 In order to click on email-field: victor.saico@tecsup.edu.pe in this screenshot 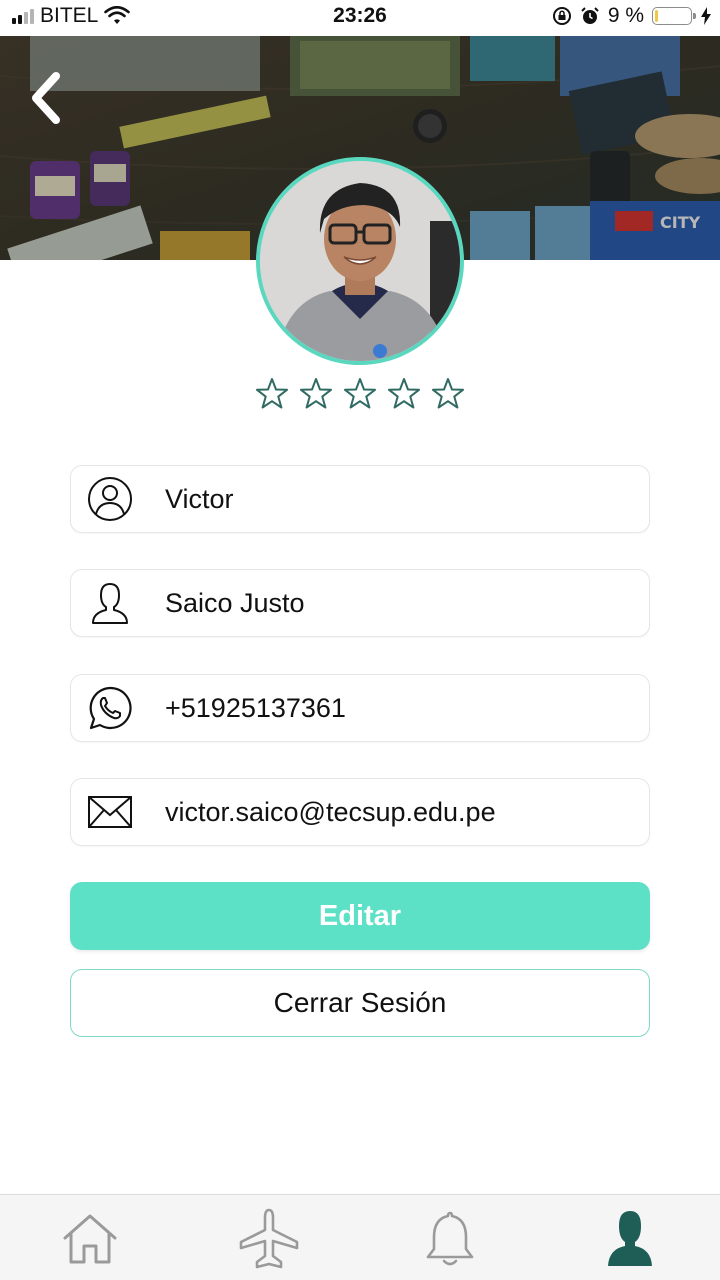, I will do `click(360, 812)`.